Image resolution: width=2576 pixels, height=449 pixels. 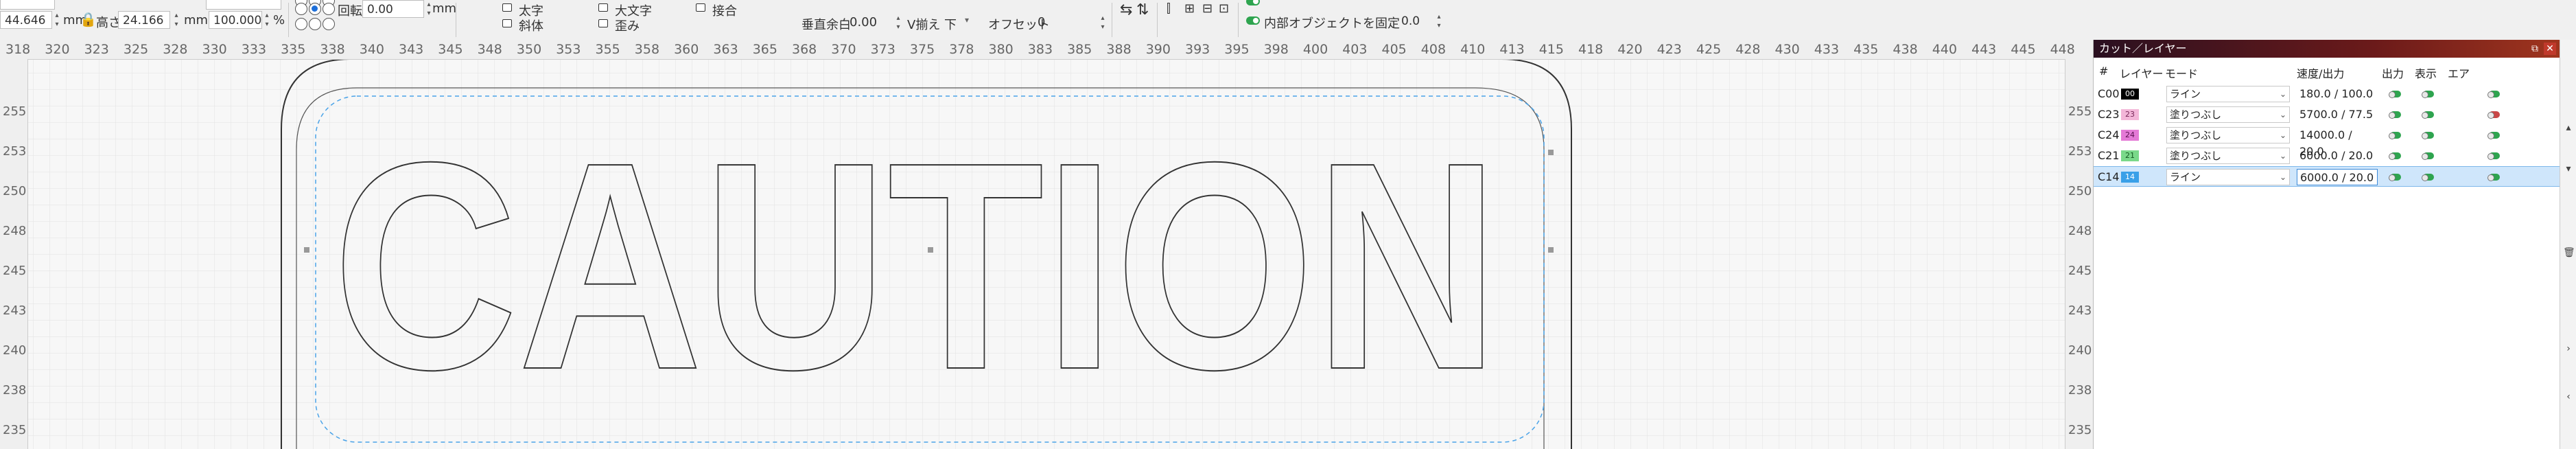 What do you see at coordinates (1253, 21) in the screenshot?
I see `lock-internal-toggle` at bounding box center [1253, 21].